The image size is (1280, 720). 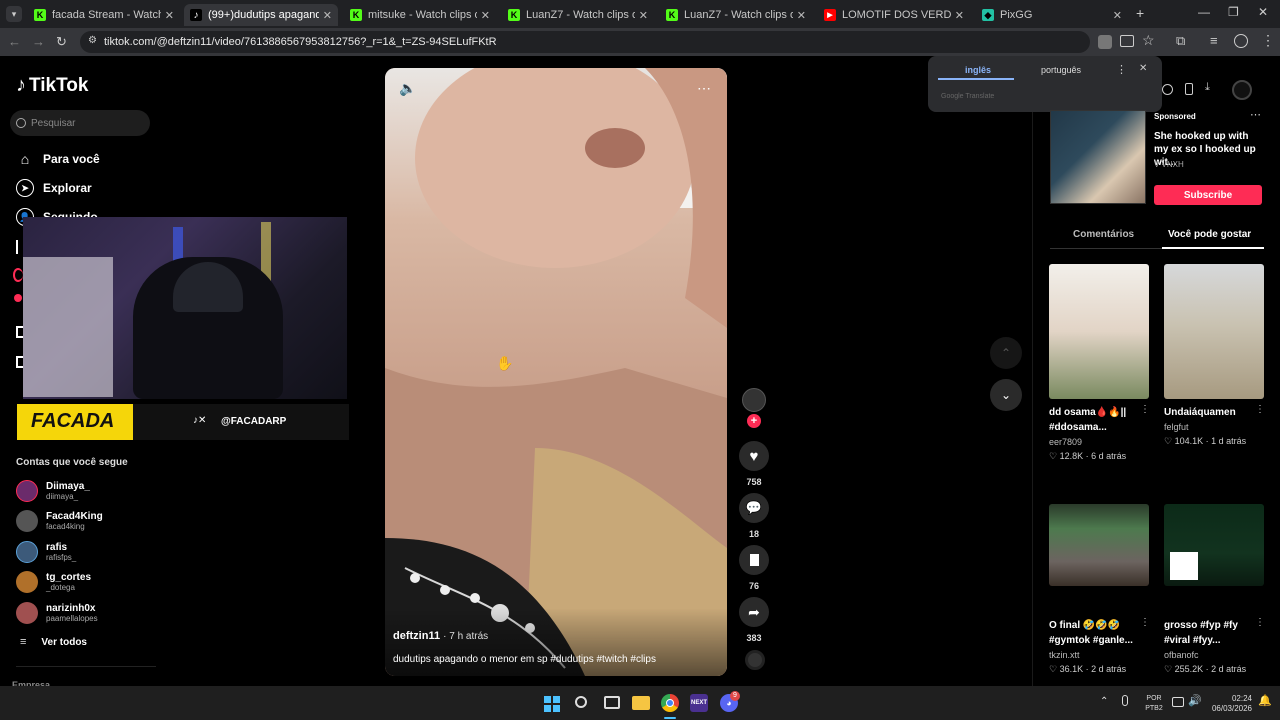 What do you see at coordinates (1103, 234) in the screenshot?
I see `tab-comments: Comentários` at bounding box center [1103, 234].